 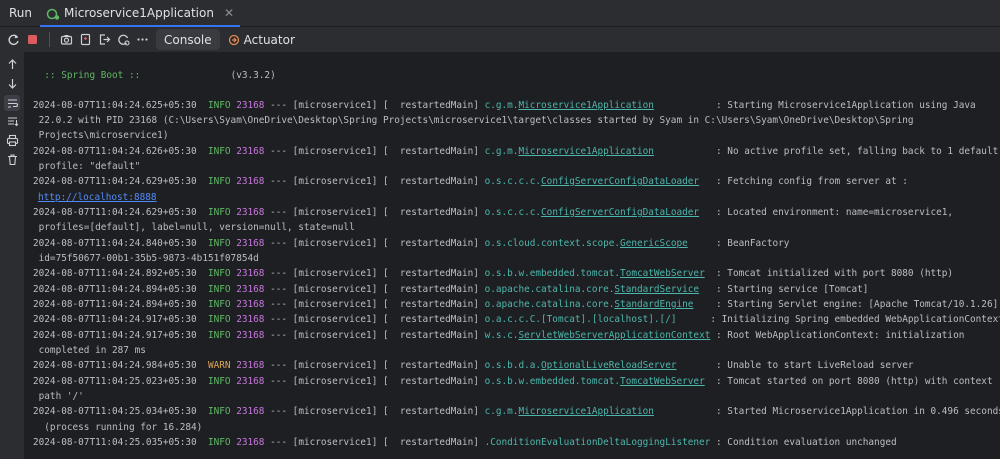 What do you see at coordinates (12, 121) in the screenshot?
I see `scroll-to-end-icon` at bounding box center [12, 121].